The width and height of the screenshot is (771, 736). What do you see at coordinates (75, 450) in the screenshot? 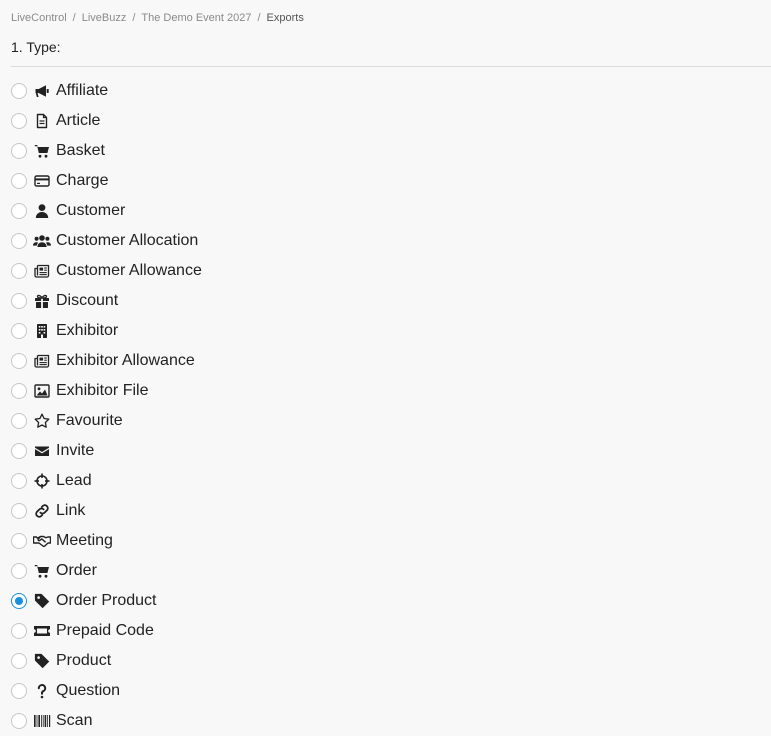
I see `option-label: Invite` at bounding box center [75, 450].